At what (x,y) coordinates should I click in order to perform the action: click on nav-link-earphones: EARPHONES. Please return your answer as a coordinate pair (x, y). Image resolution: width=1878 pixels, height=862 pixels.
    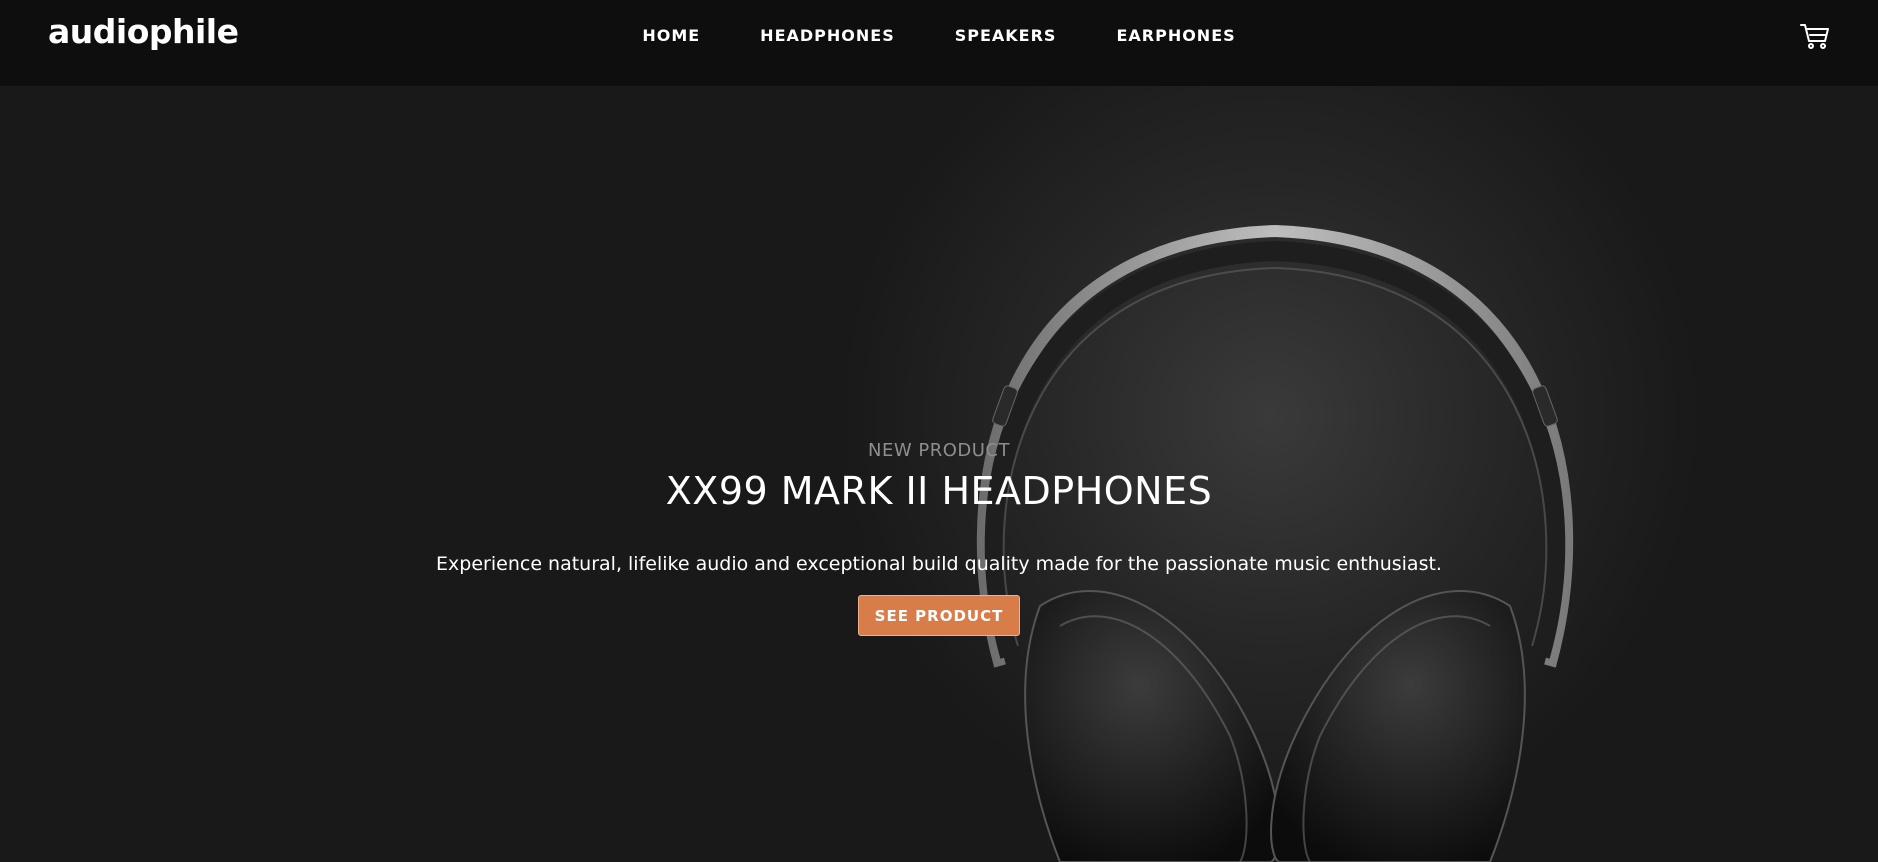
    Looking at the image, I should click on (1175, 35).